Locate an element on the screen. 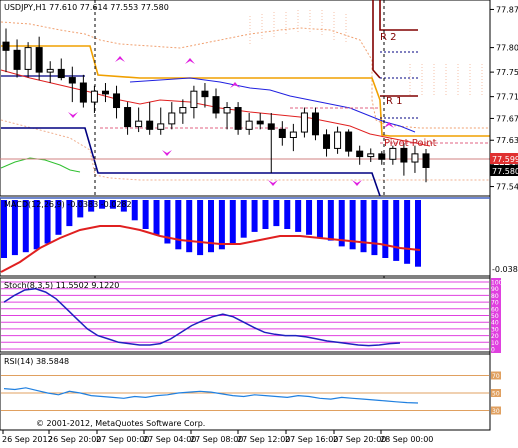 The height and width of the screenshot is (448, 518). main-header-label: USDJPY,H1 77.610 77.614 77.553 77.580 is located at coordinates (86, 7).